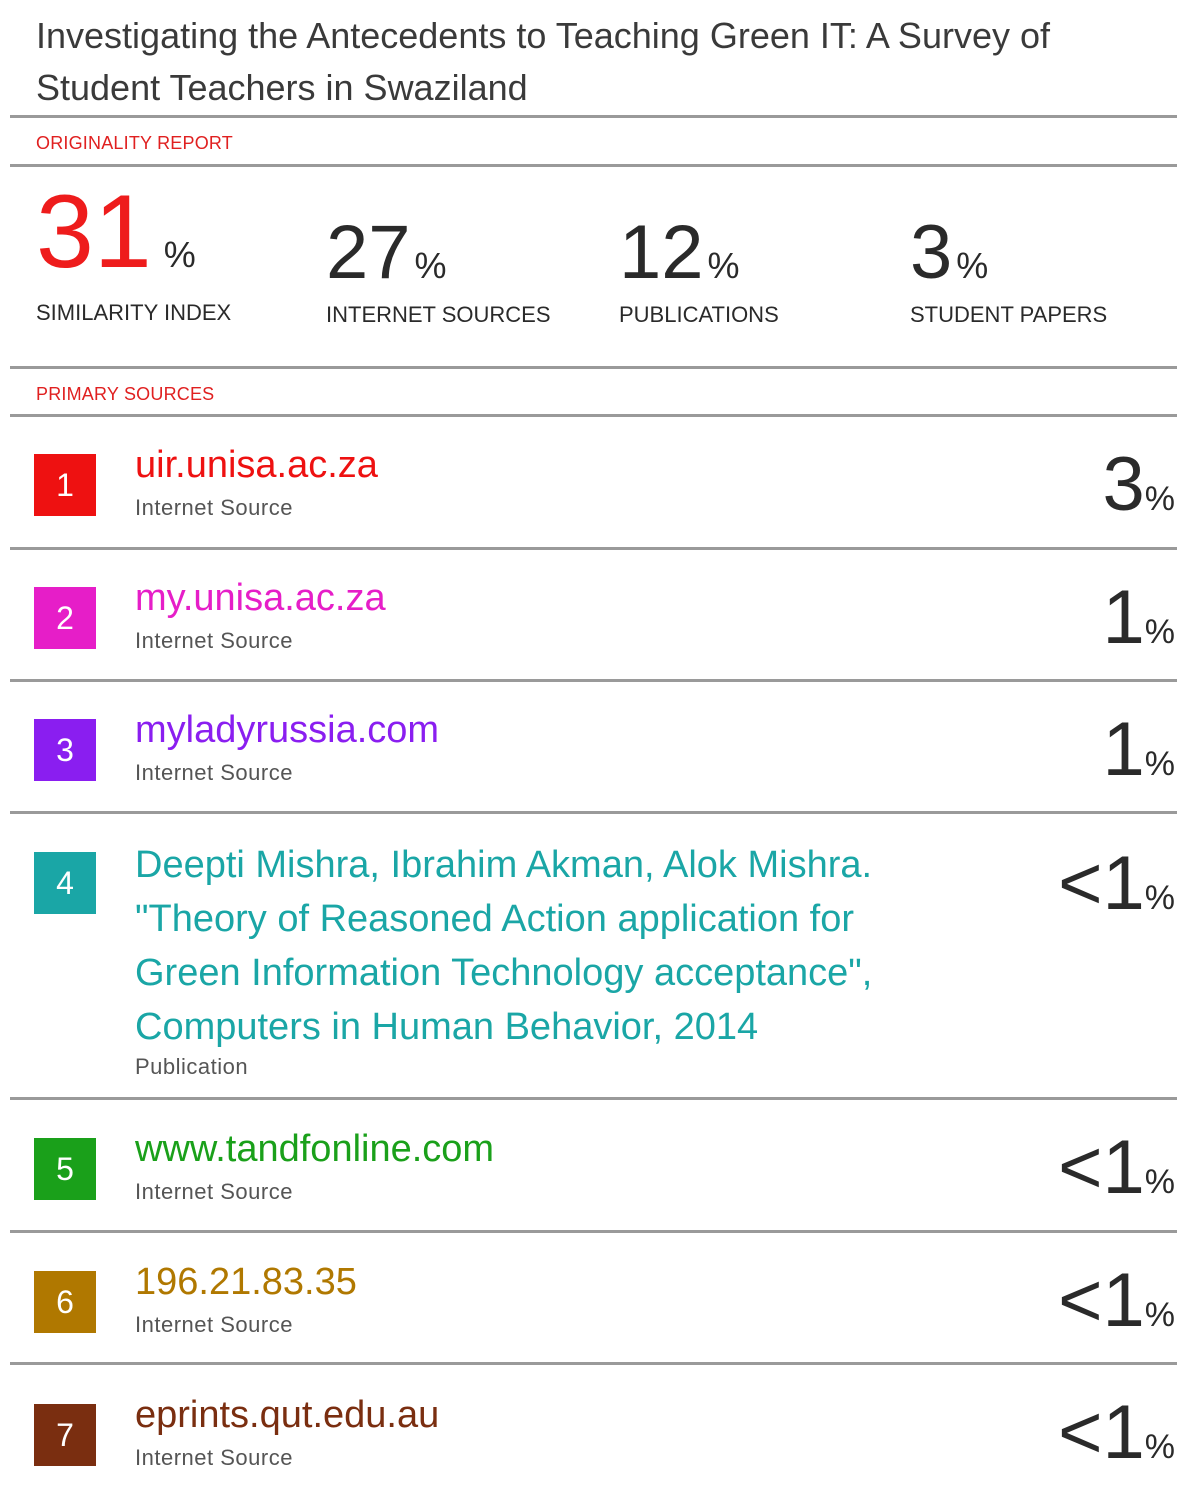 The height and width of the screenshot is (1488, 1179). I want to click on similarity-index-stat: 31% SIMILARITY INDEX, so click(133, 253).